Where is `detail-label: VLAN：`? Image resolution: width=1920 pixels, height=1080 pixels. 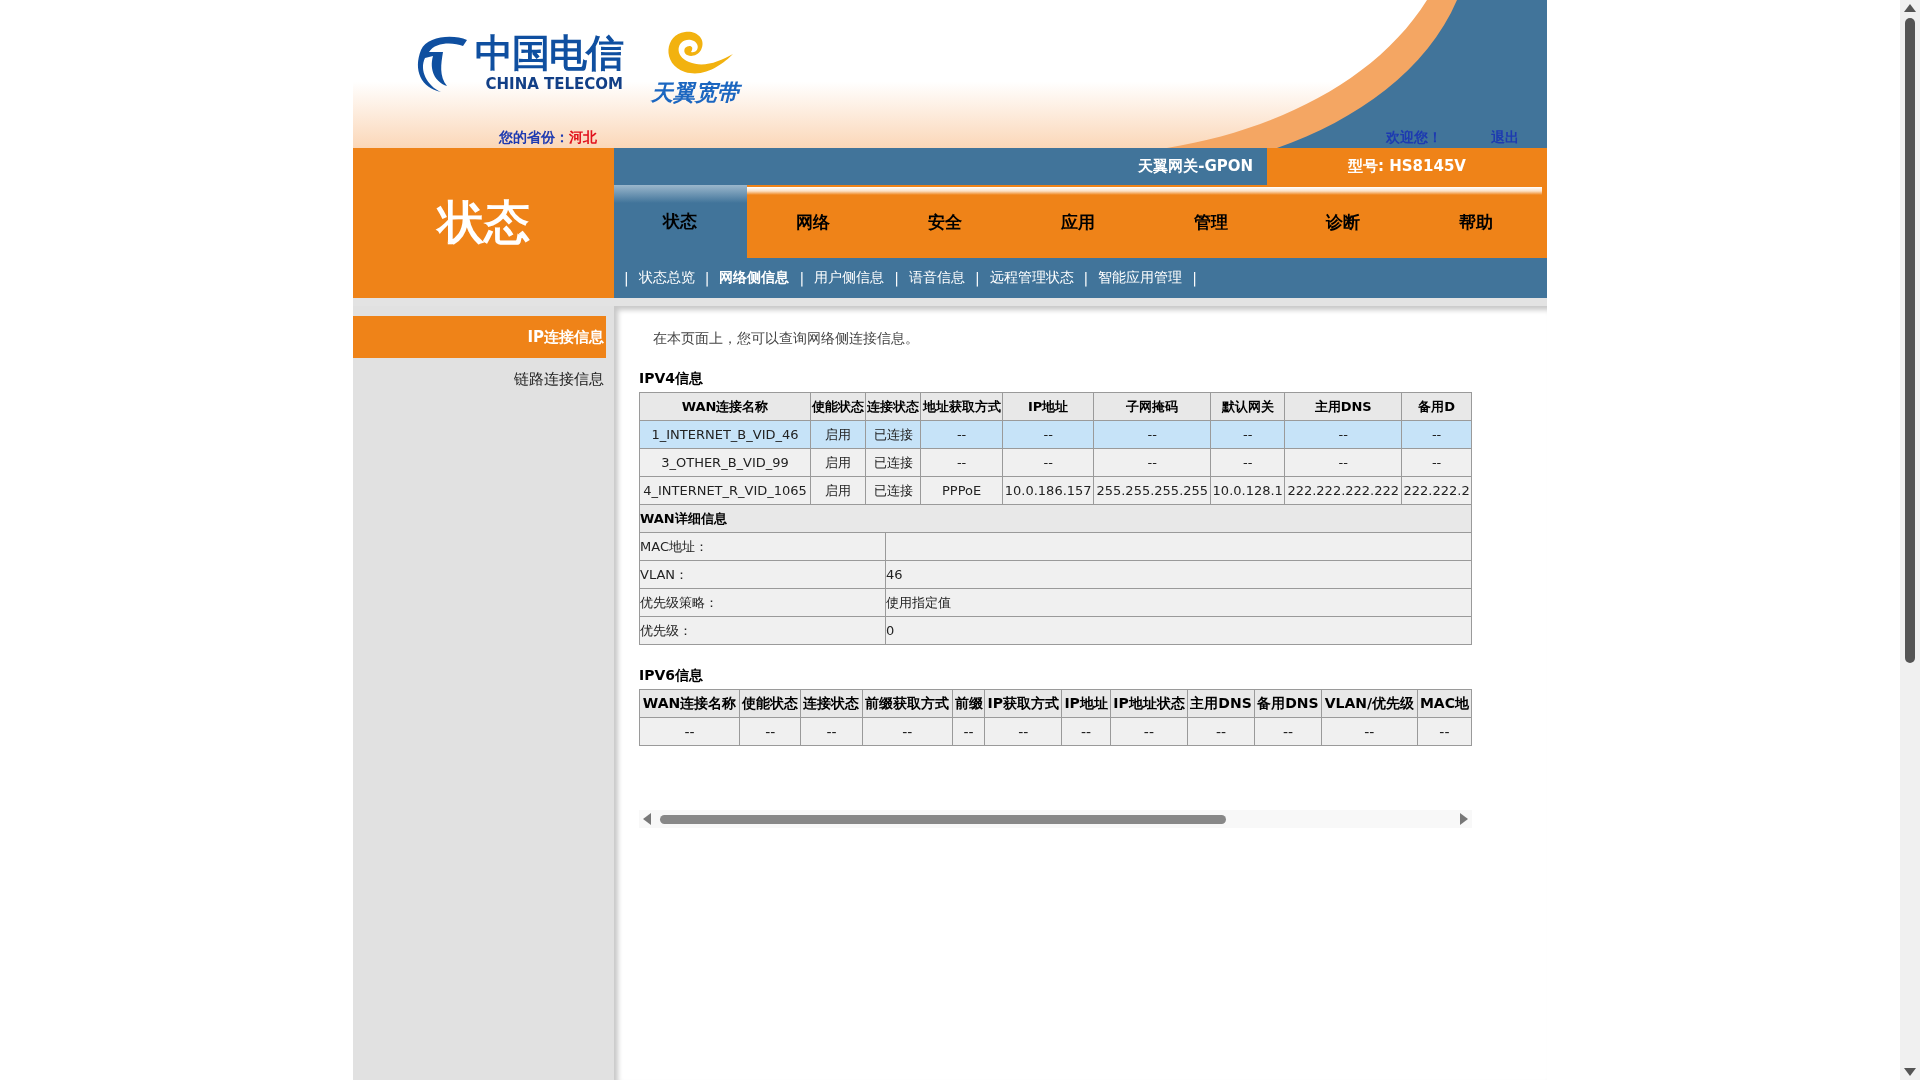
detail-label: VLAN： is located at coordinates (762, 574).